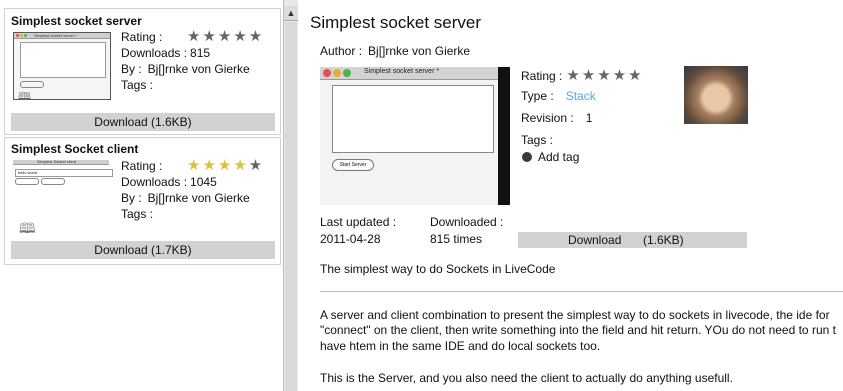 Image resolution: width=843 pixels, height=391 pixels. Describe the element at coordinates (456, 239) in the screenshot. I see `downloaded-value: 815 times` at that location.